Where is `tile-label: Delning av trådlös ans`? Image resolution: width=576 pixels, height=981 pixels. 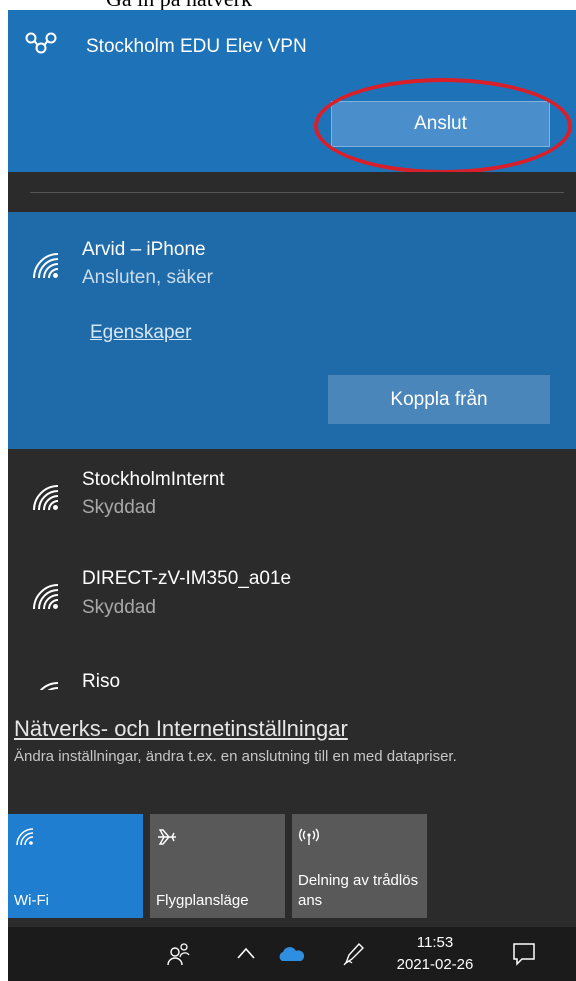
tile-label: Delning av trådlös ans is located at coordinates (358, 890).